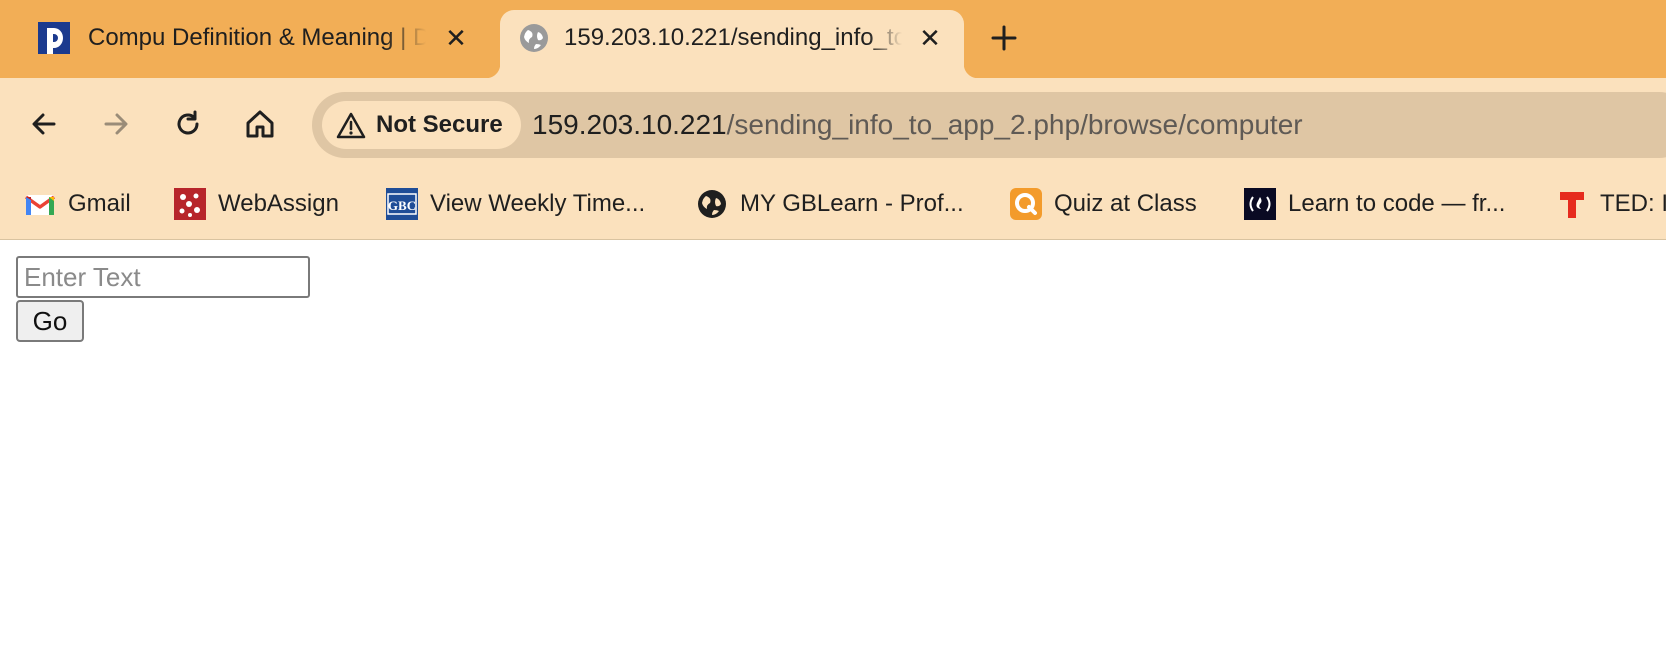 The height and width of the screenshot is (668, 1666). What do you see at coordinates (439, 124) in the screenshot?
I see `security-label: Not Secure` at bounding box center [439, 124].